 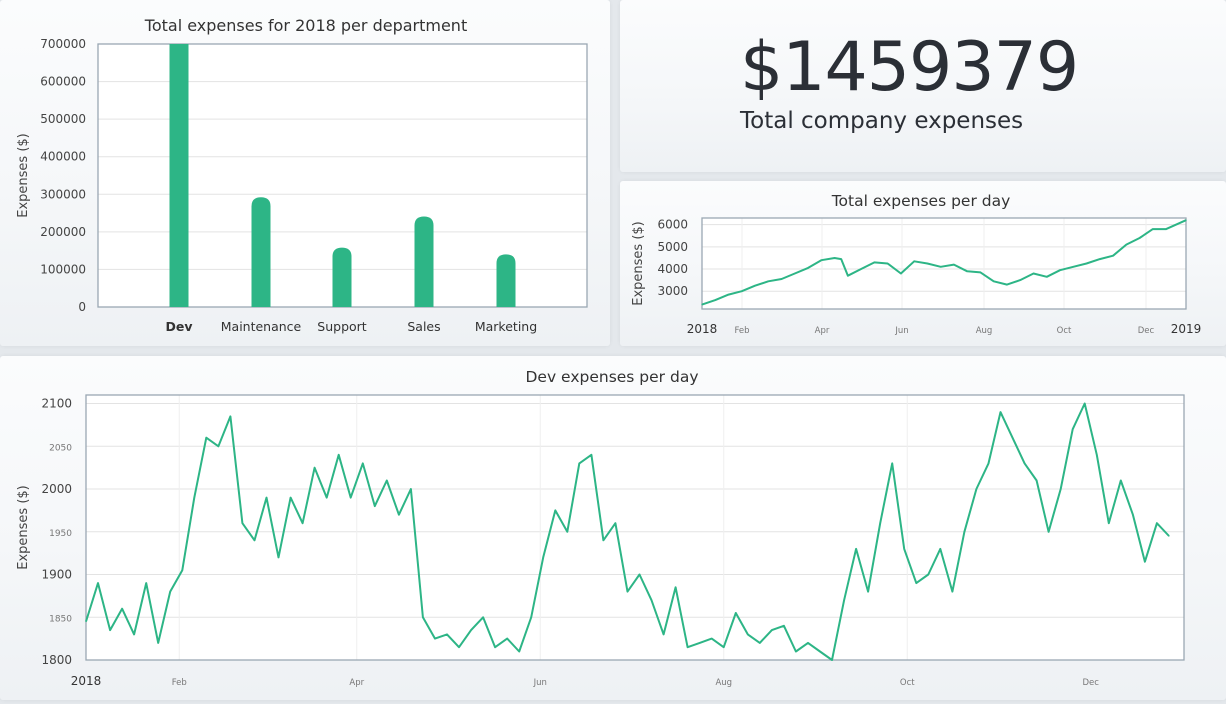 I want to click on y-tick-label: 1900, so click(x=56, y=575).